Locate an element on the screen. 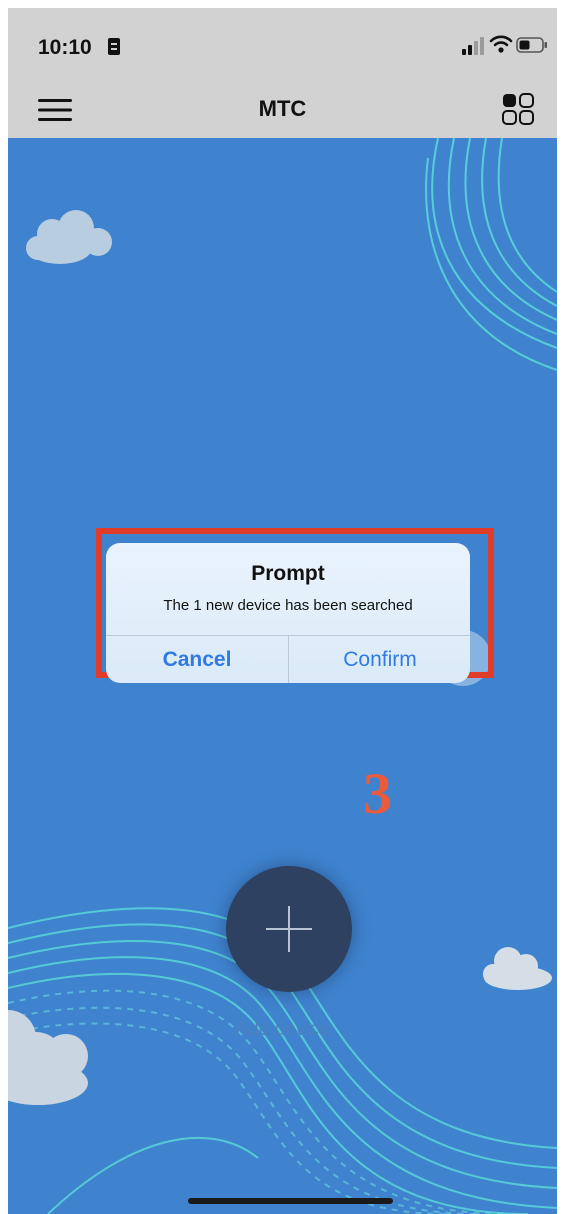 The width and height of the screenshot is (565, 1214). step-number-annotation: 3 is located at coordinates (377, 793).